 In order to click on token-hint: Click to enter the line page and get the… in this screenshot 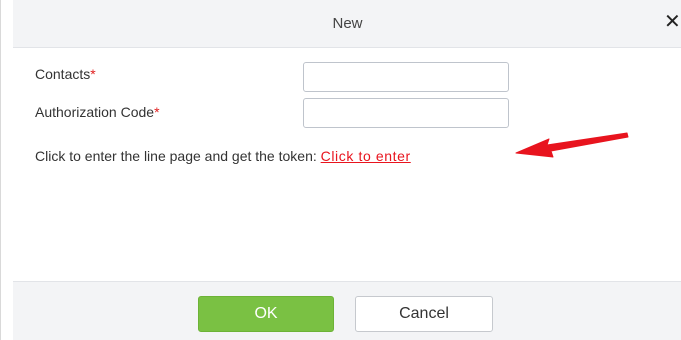, I will do `click(223, 156)`.